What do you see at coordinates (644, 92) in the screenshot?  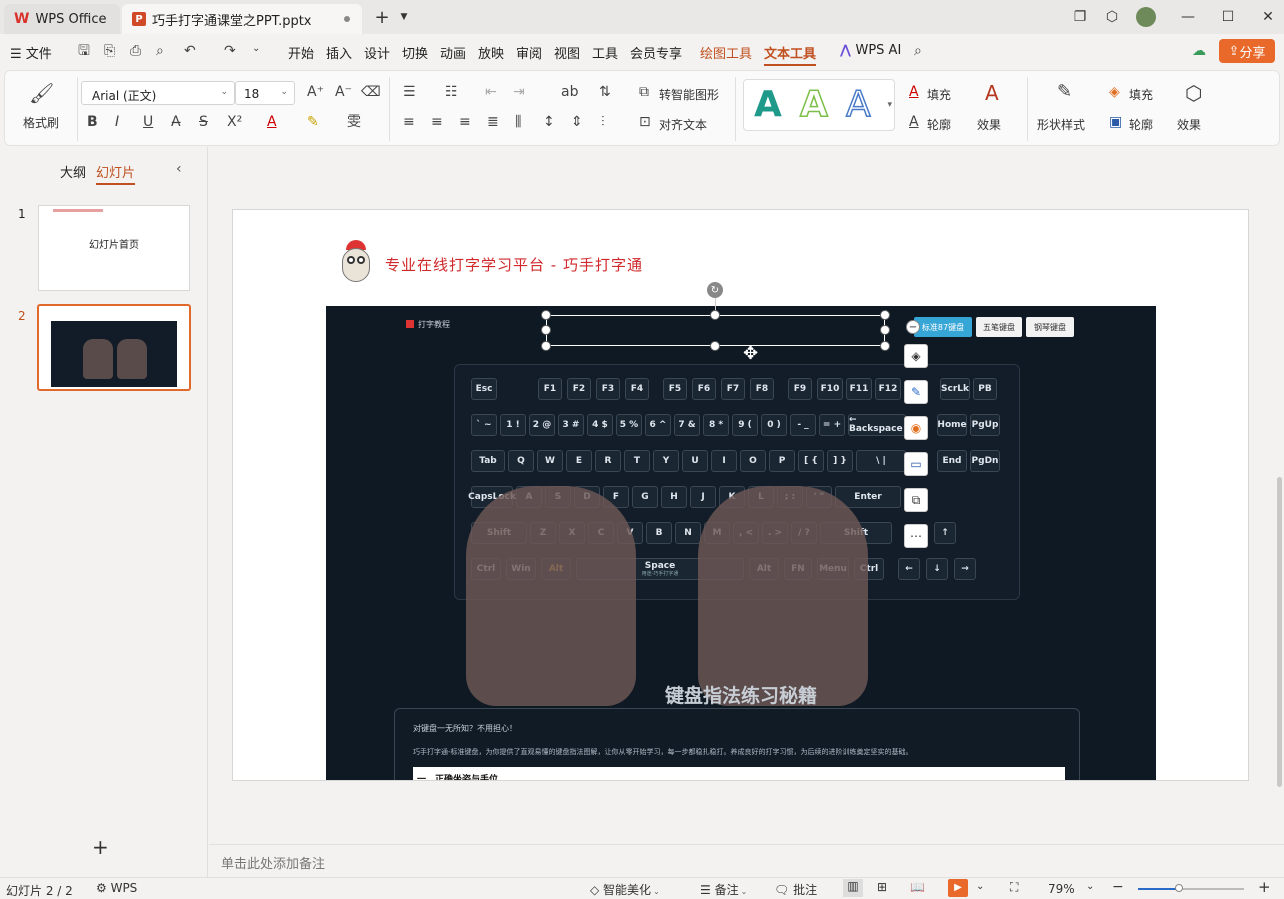 I see `smart-shape-icon: ⧉` at bounding box center [644, 92].